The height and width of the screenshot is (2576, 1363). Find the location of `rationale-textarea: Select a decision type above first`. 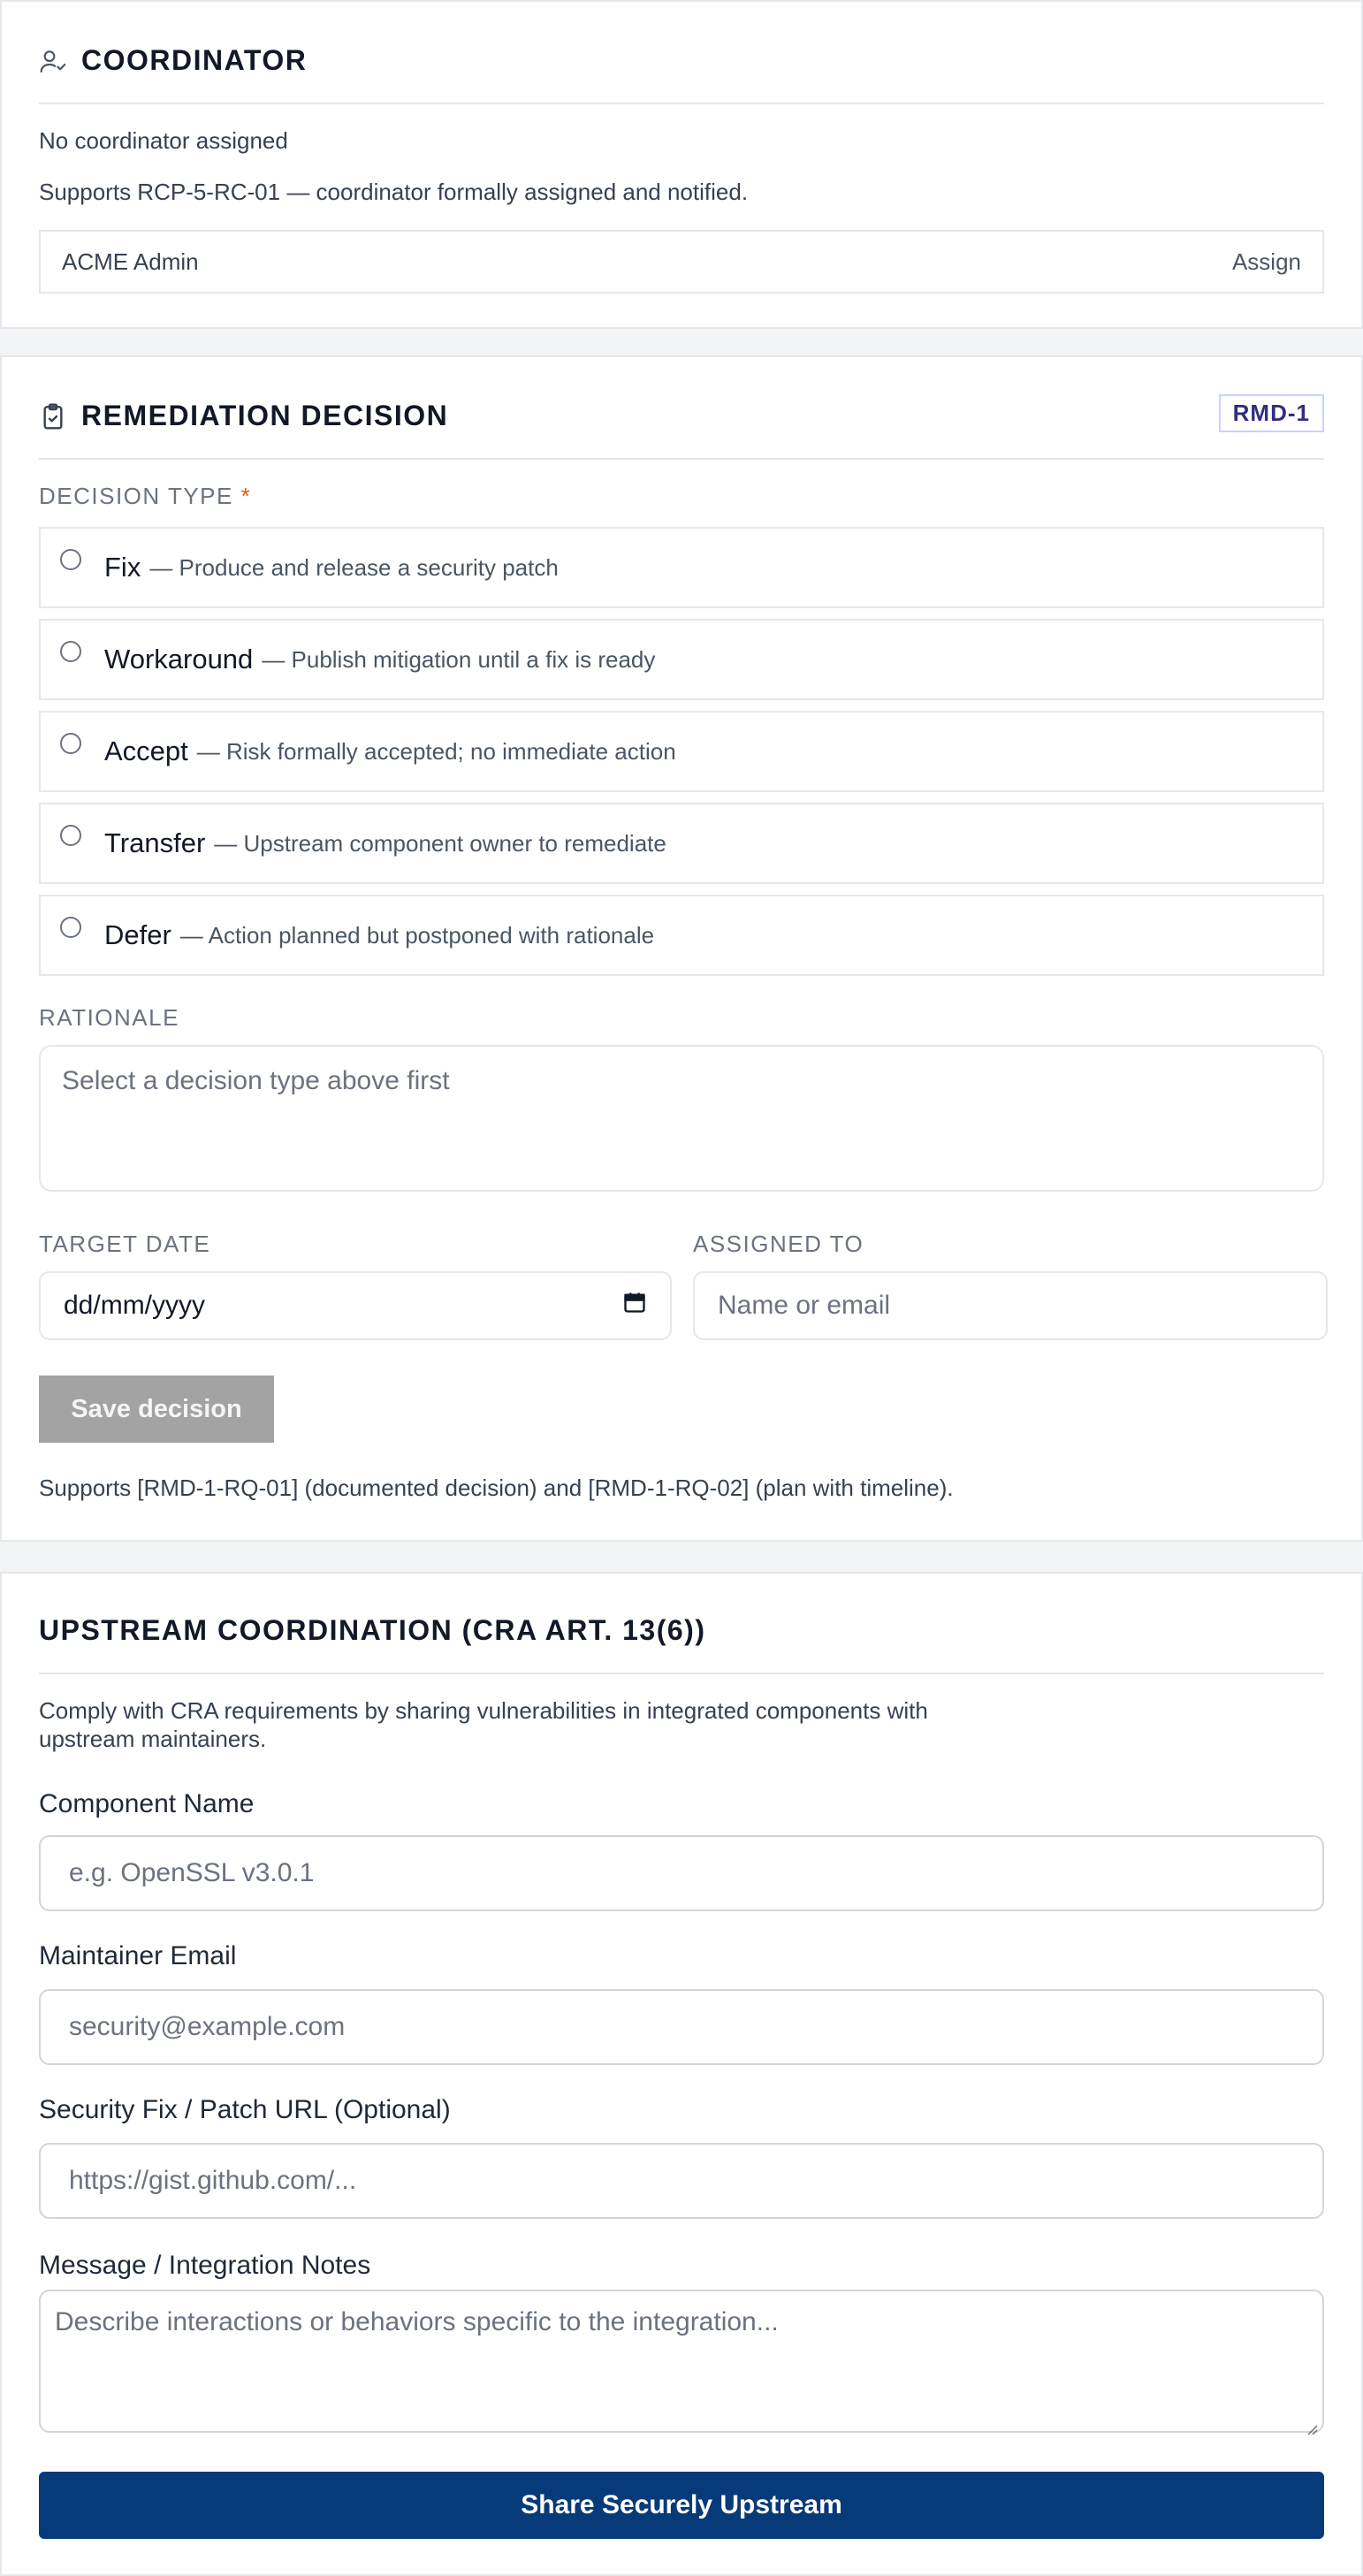

rationale-textarea: Select a decision type above first is located at coordinates (681, 1118).